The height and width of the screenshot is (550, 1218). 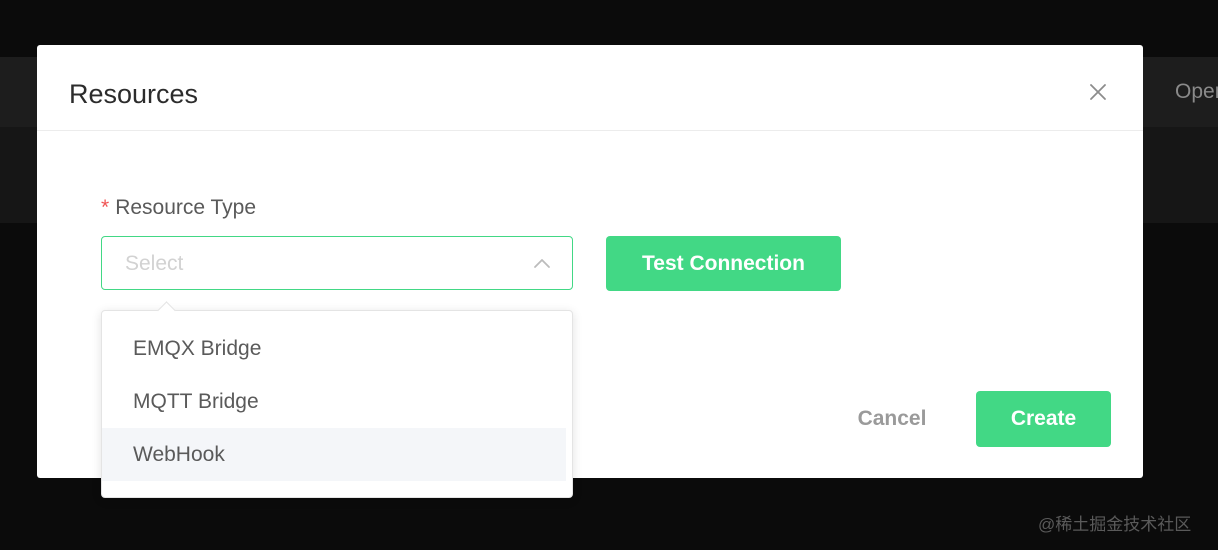 I want to click on create-button: Create, so click(x=1043, y=419).